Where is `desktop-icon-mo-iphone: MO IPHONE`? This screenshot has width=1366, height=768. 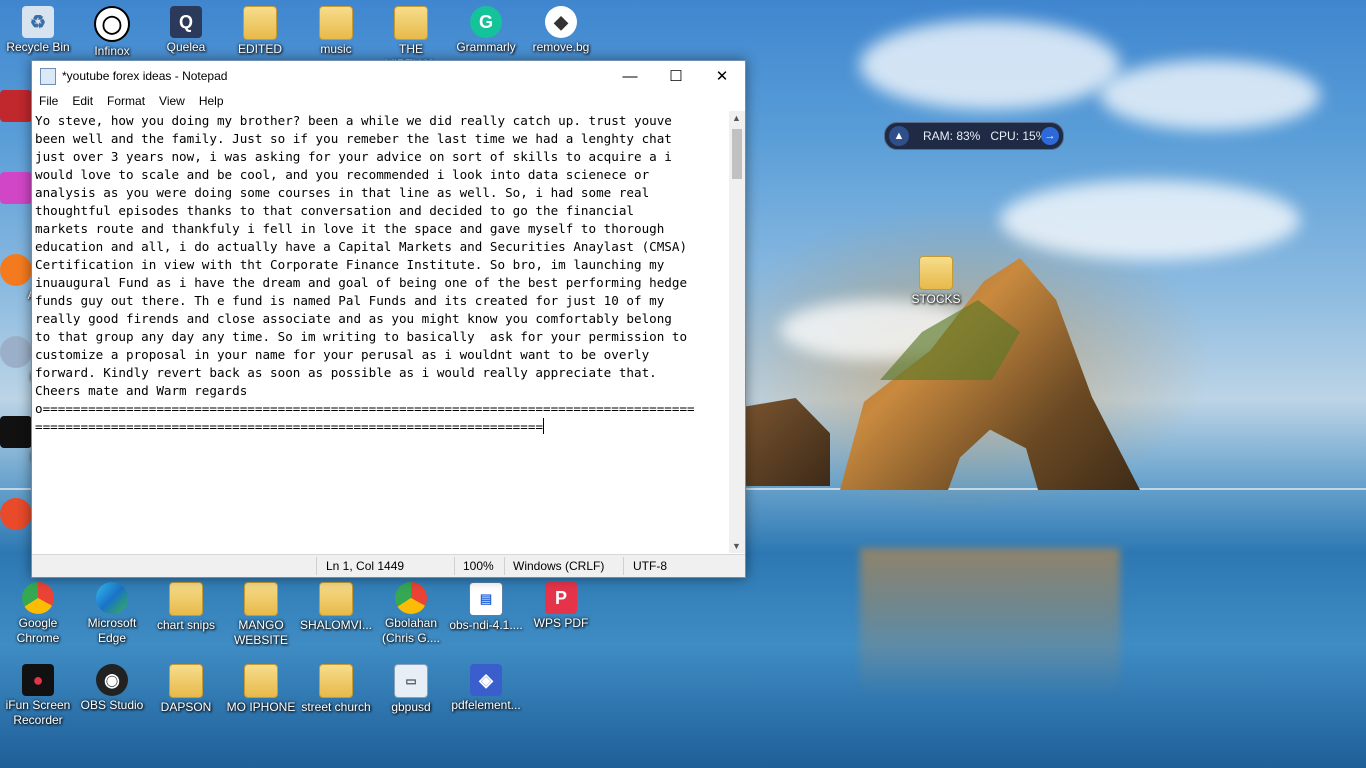 desktop-icon-mo-iphone: MO IPHONE is located at coordinates (261, 689).